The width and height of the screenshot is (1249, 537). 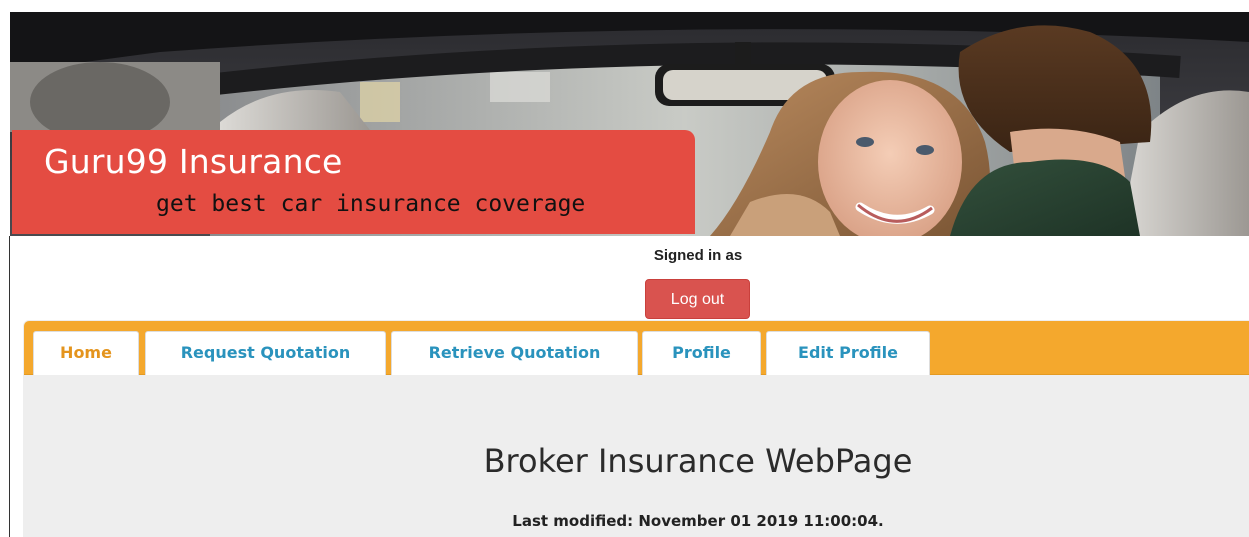 I want to click on brand-title: Guru99 Insurance, so click(x=193, y=161).